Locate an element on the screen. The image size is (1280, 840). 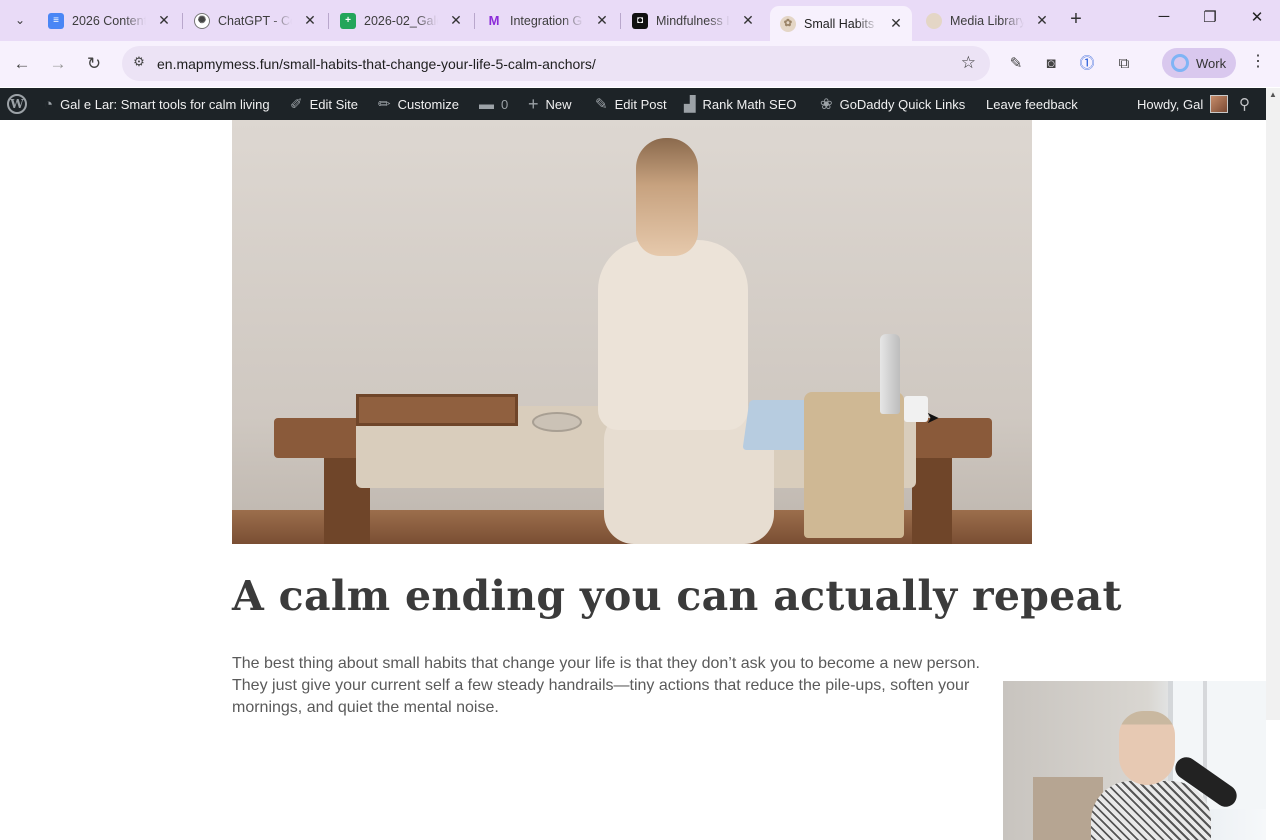
glass-bottle is located at coordinates (890, 374).